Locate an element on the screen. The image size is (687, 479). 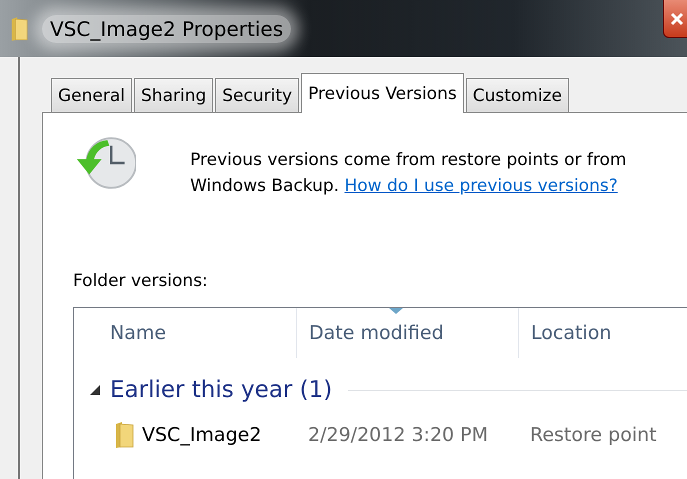
table-cell-text: 2/29/2012 3:20 PM is located at coordinates (398, 435).